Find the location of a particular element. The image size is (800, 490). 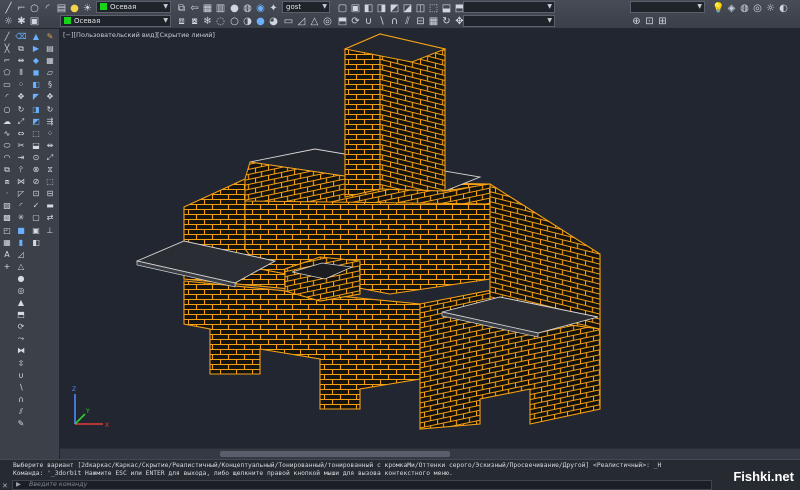

scrollbar-thumb is located at coordinates (335, 454).